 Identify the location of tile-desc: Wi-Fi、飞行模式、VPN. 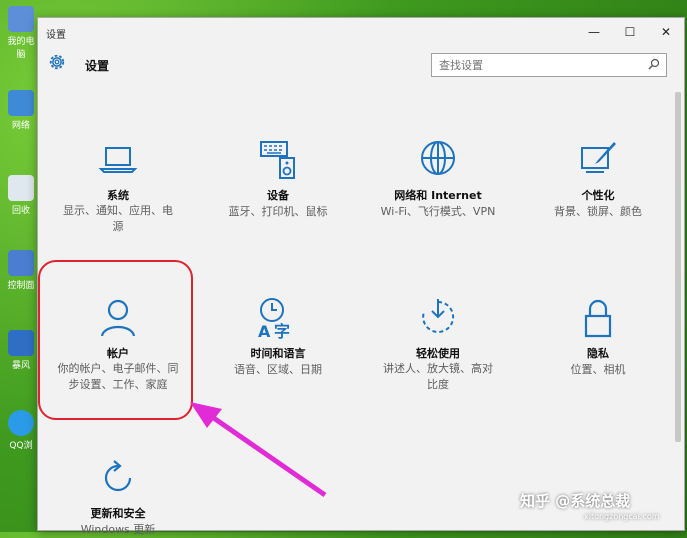
(438, 211).